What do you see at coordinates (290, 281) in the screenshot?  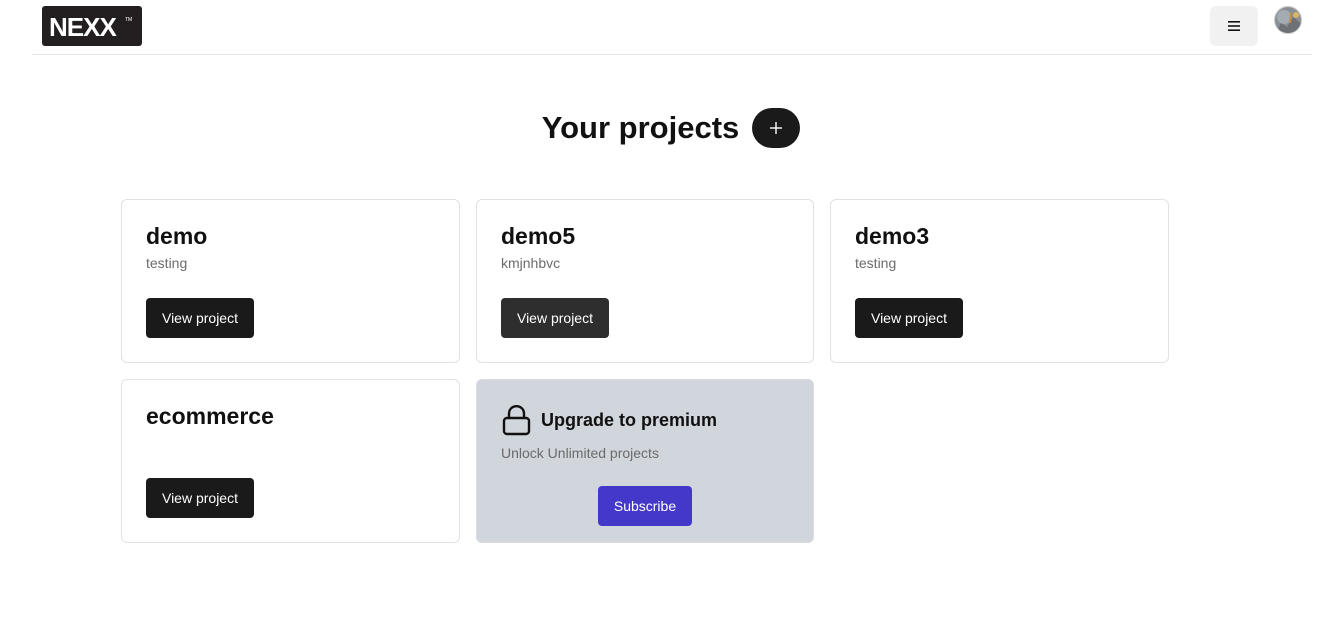 I see `project-card: demo testing View project` at bounding box center [290, 281].